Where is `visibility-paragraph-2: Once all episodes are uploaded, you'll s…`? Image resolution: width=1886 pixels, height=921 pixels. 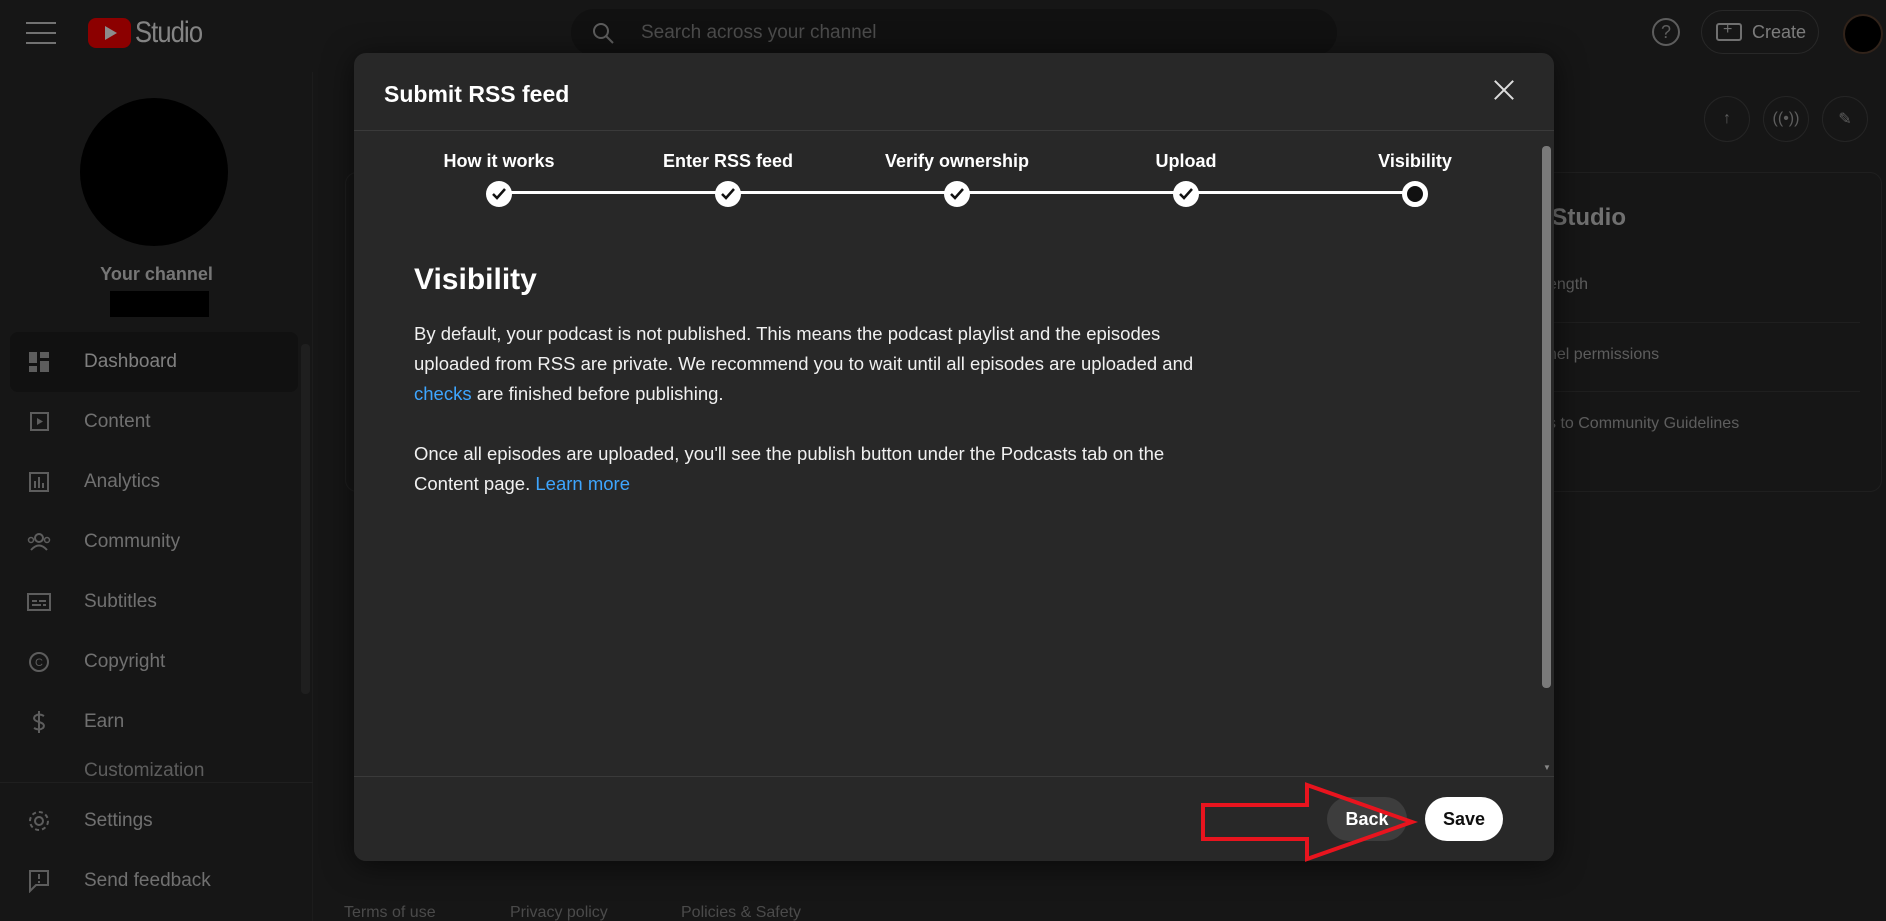
visibility-paragraph-2: Once all episodes are uploaded, you'll s… is located at coordinates (814, 469).